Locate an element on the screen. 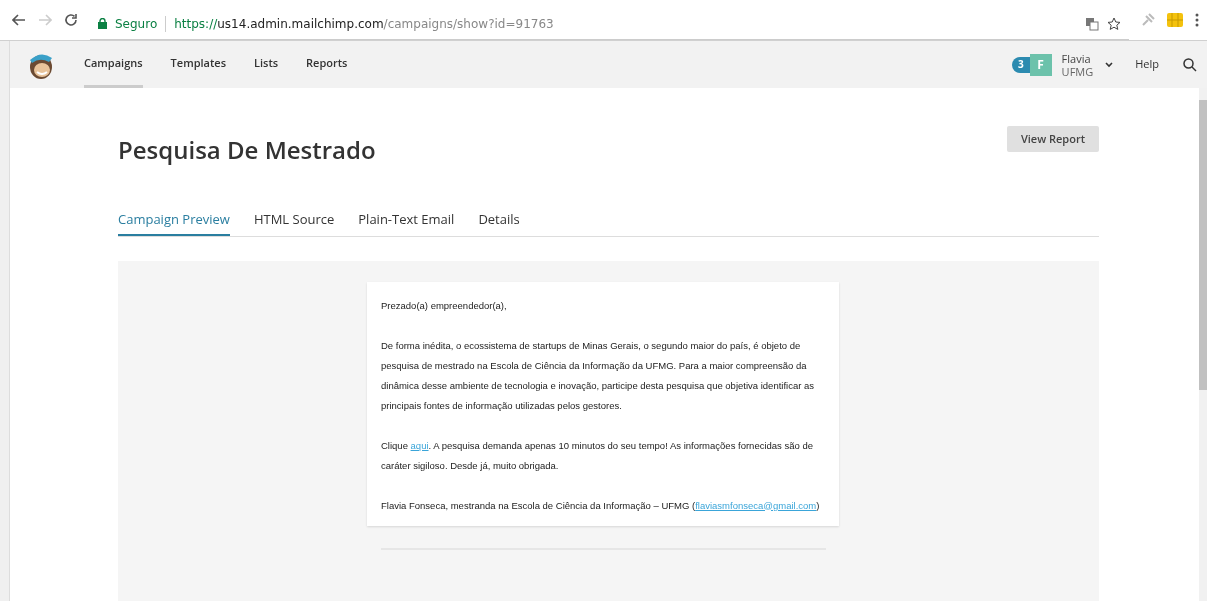 The width and height of the screenshot is (1207, 601). reload-icon is located at coordinates (71, 20).